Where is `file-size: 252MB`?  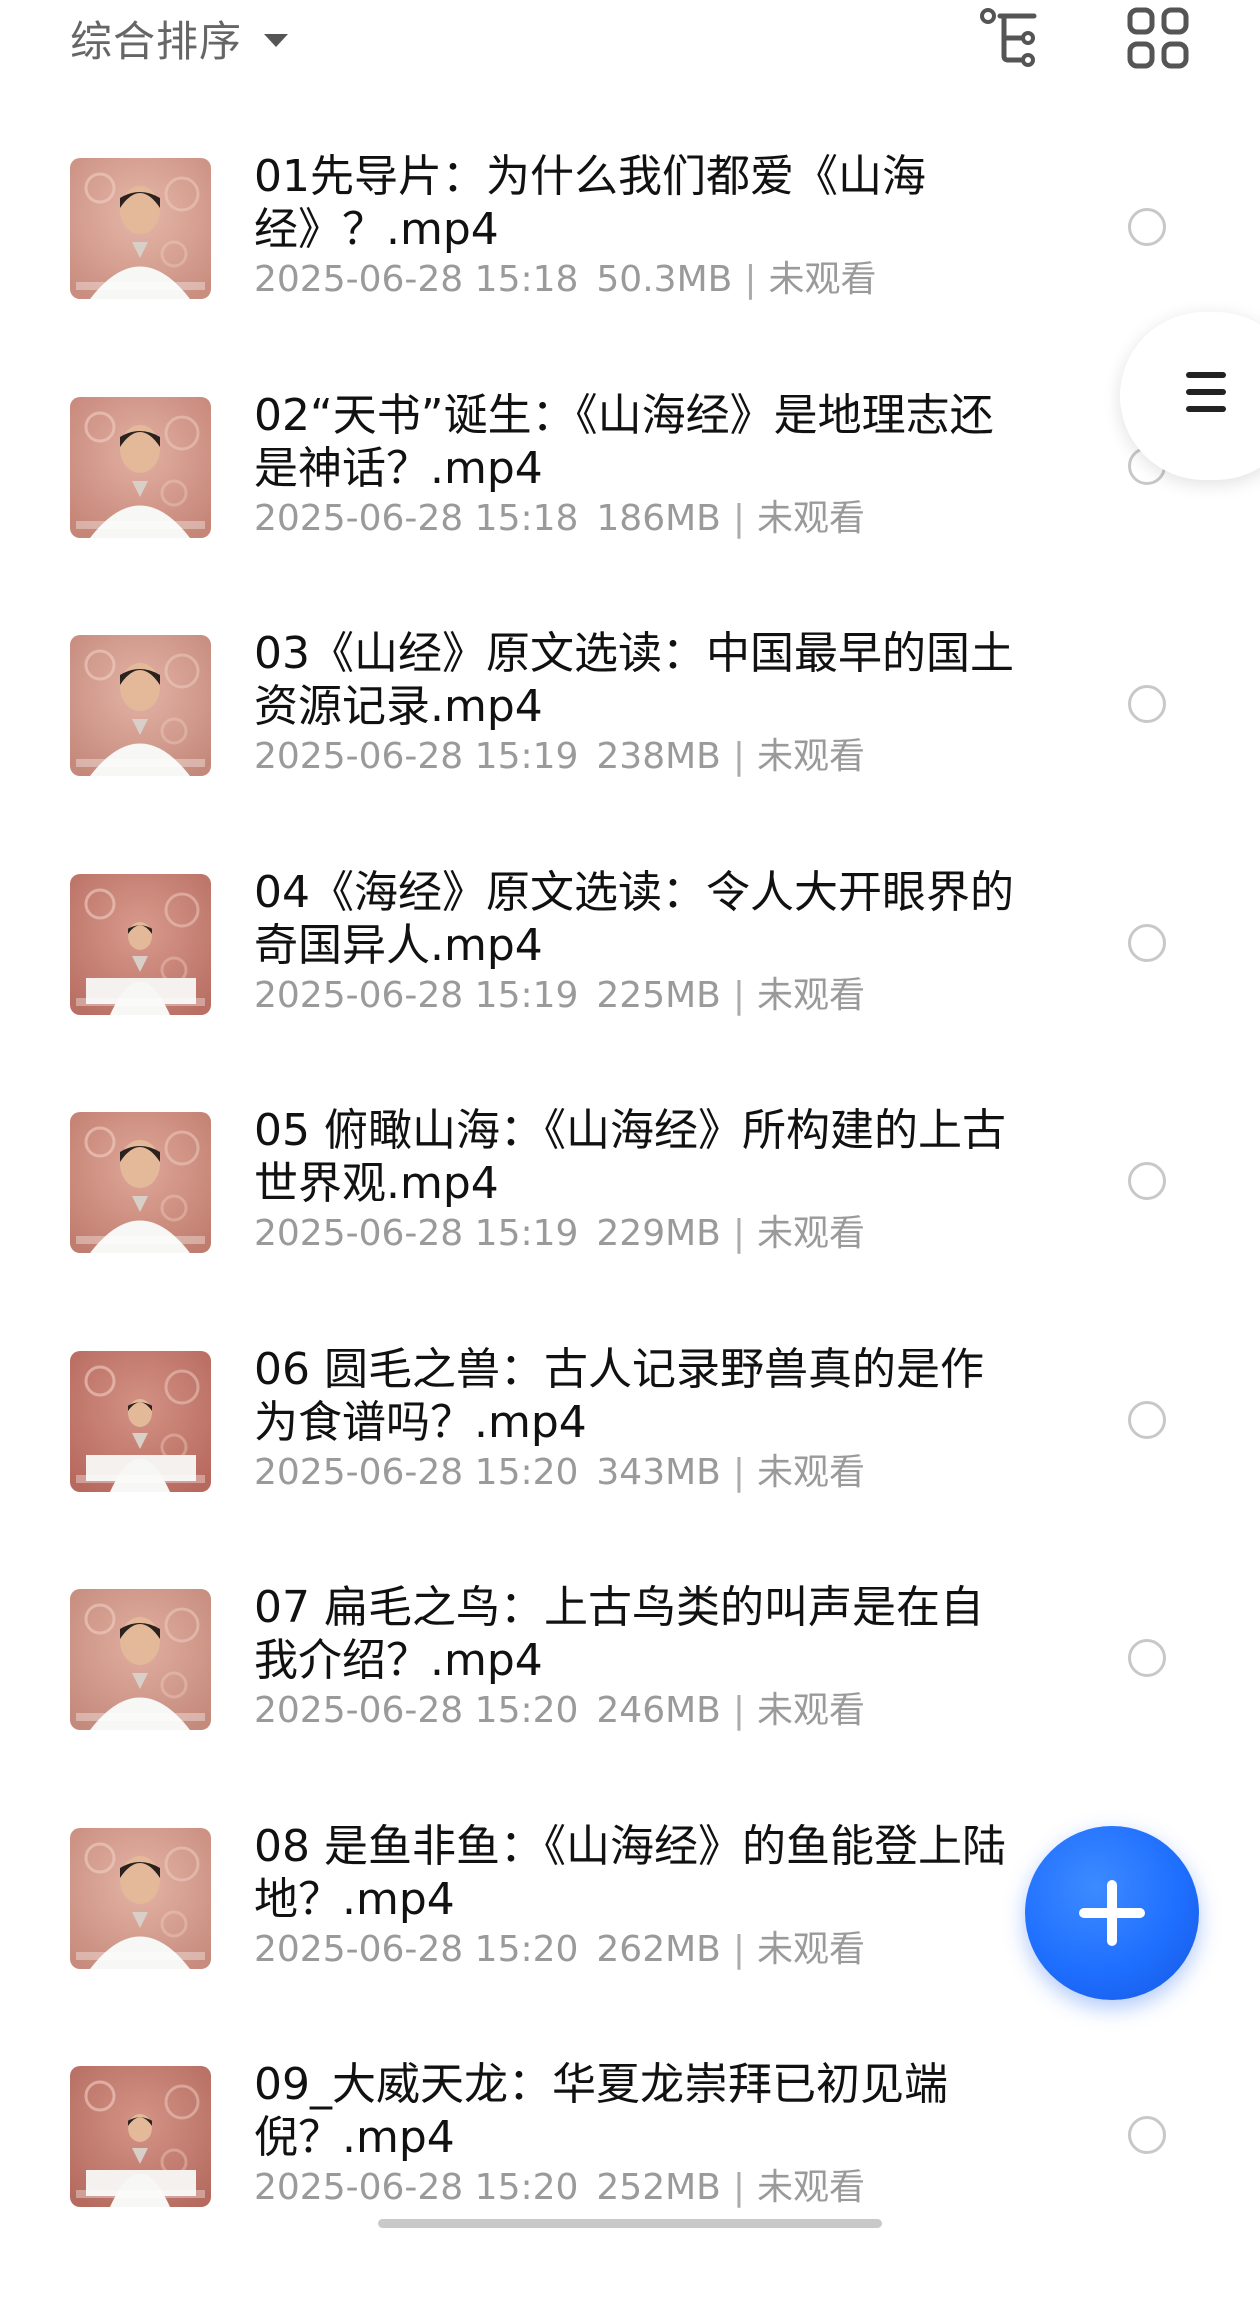
file-size: 252MB is located at coordinates (658, 2187).